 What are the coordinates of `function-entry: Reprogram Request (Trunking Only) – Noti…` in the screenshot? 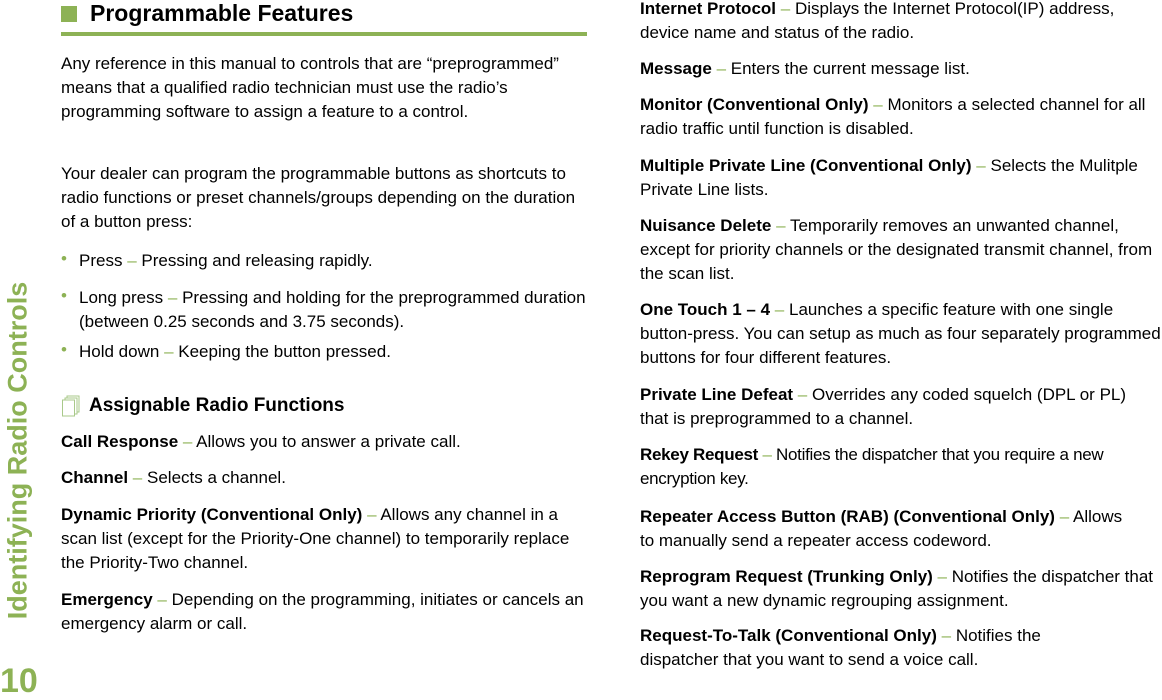 It's located at (901, 589).